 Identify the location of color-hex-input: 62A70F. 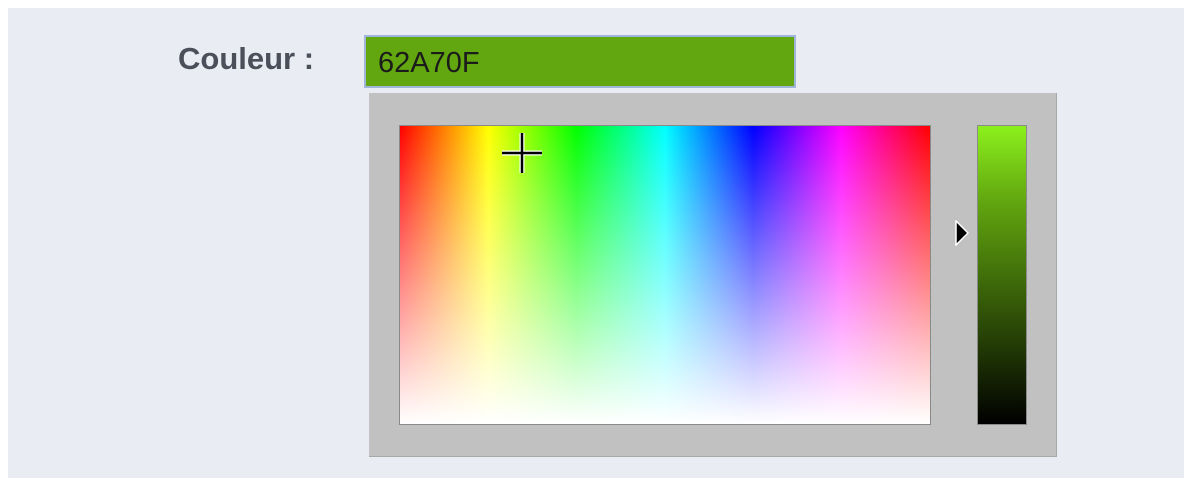
(580, 61).